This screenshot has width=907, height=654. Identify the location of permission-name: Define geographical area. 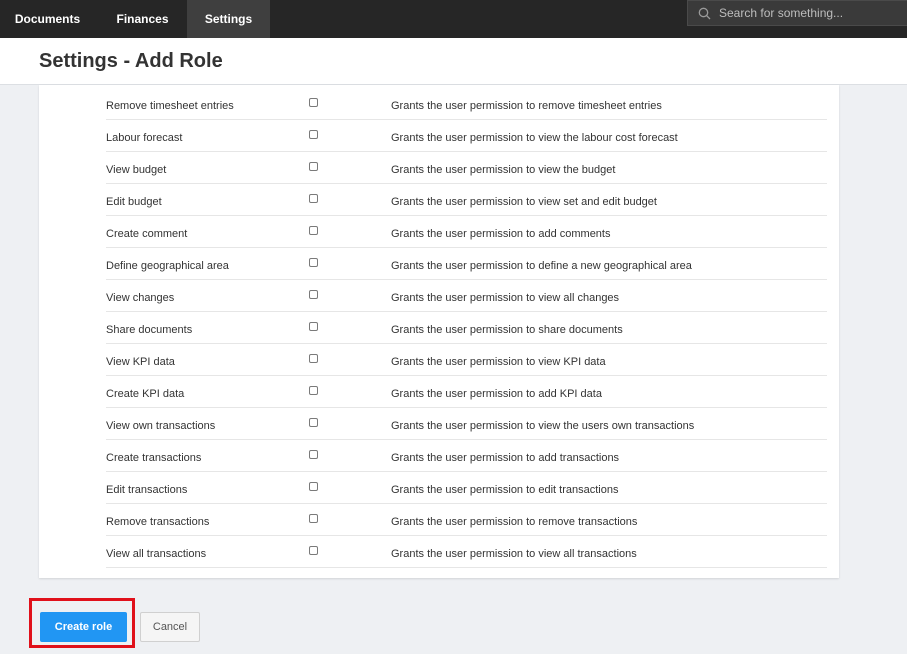
(167, 266).